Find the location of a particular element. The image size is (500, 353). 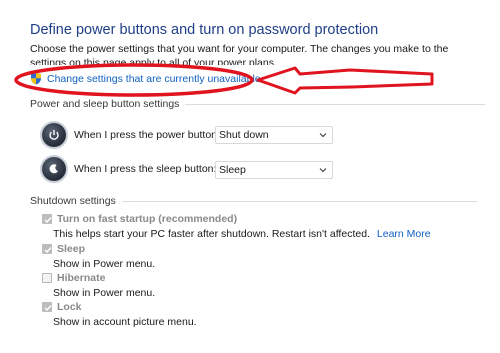

hibernate-option-label: Hibernate is located at coordinates (81, 278).